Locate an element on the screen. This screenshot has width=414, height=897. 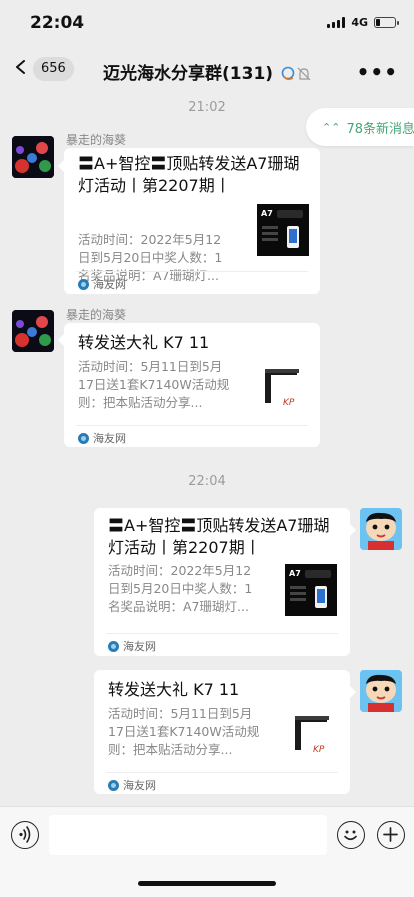
unread-label: 78条新消息 is located at coordinates (380, 129).